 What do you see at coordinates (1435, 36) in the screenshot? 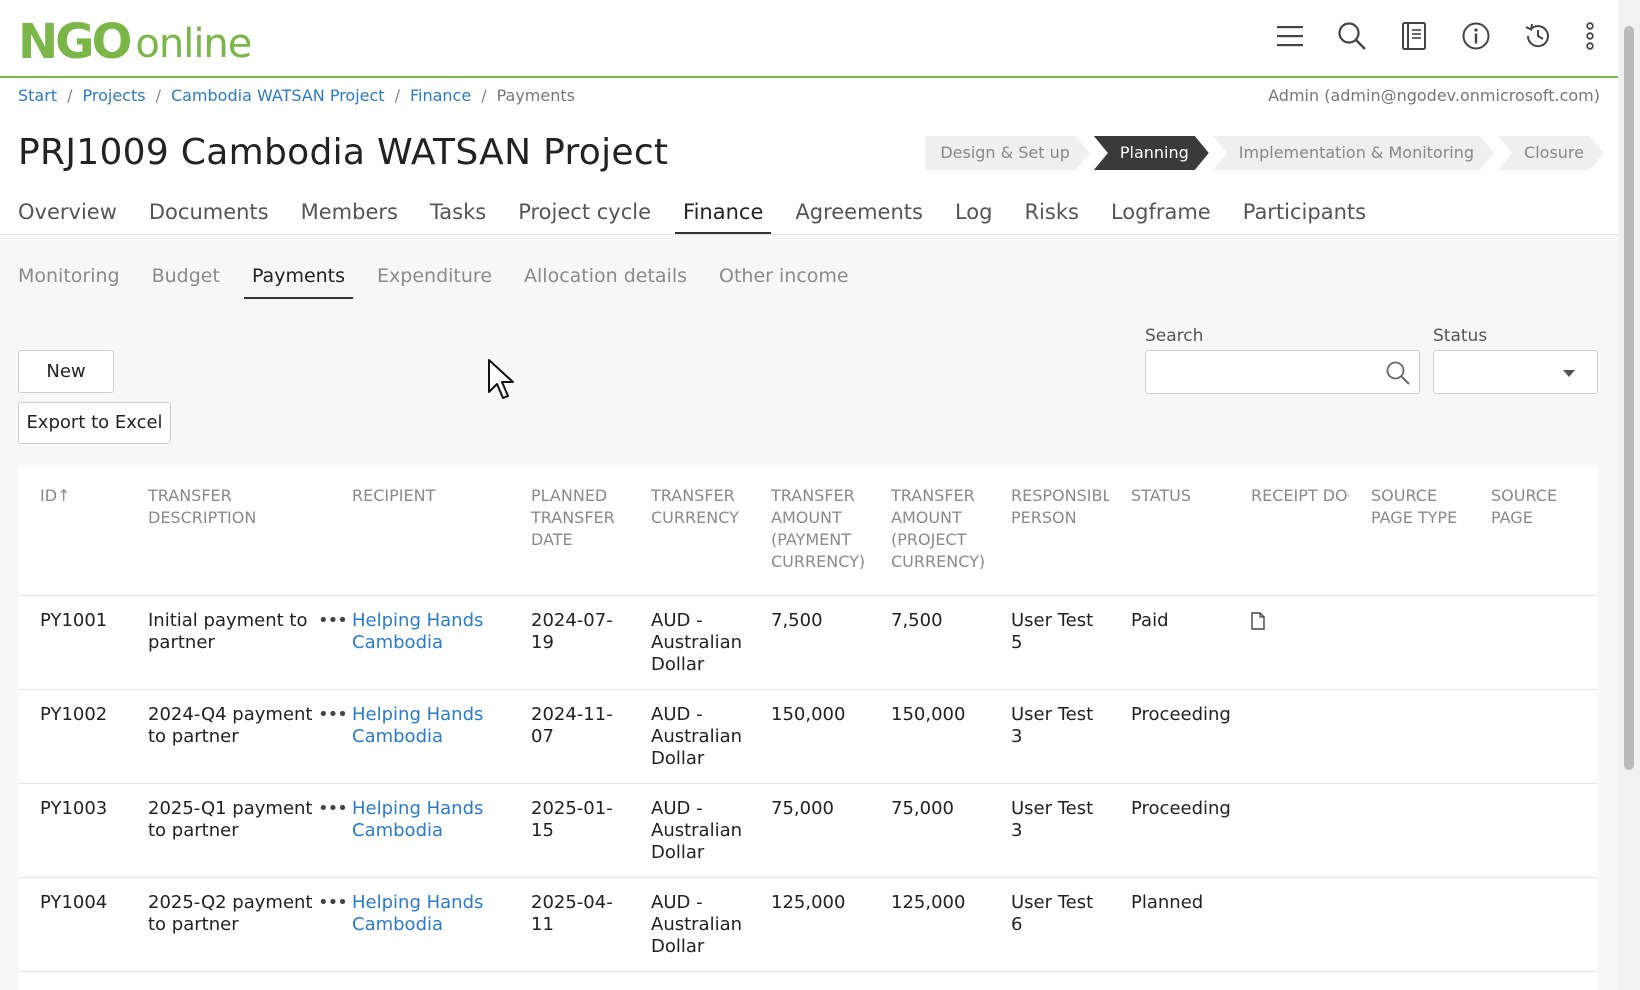
I see `top-icon-bar` at bounding box center [1435, 36].